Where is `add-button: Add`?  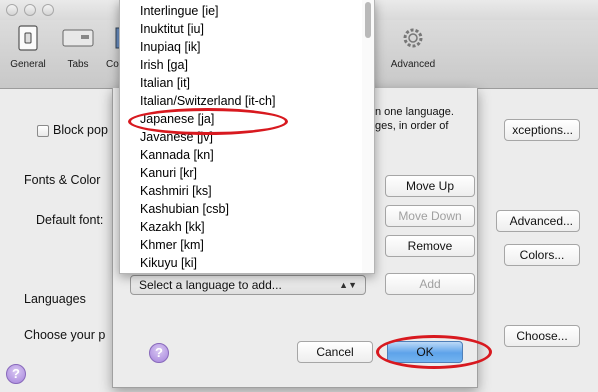 add-button: Add is located at coordinates (430, 284).